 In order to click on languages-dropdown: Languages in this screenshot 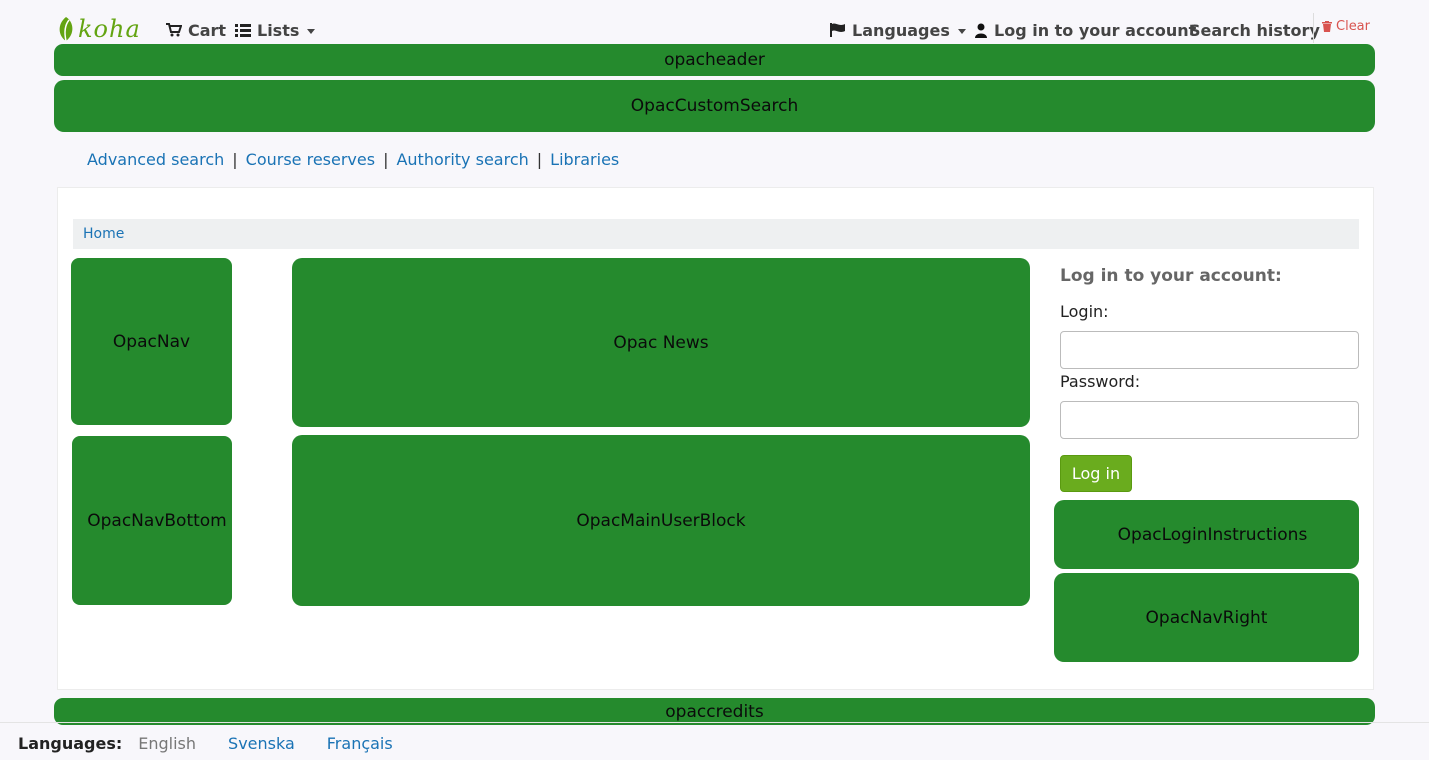, I will do `click(898, 30)`.